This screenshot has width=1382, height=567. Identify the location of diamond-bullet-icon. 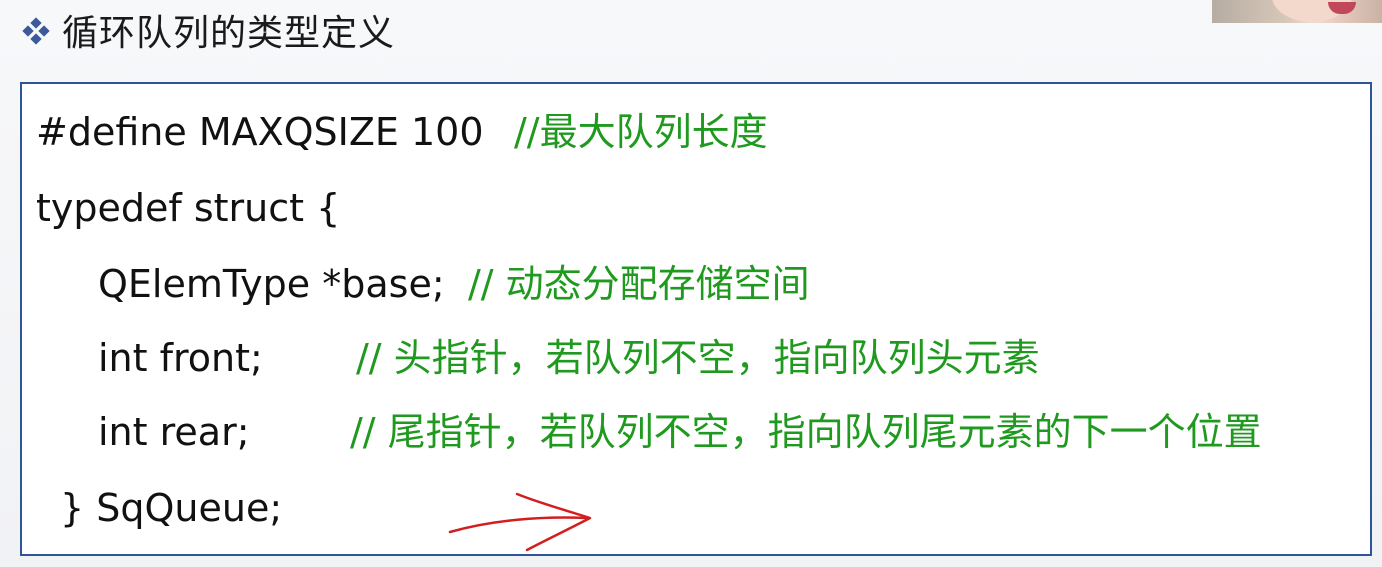
(36, 31).